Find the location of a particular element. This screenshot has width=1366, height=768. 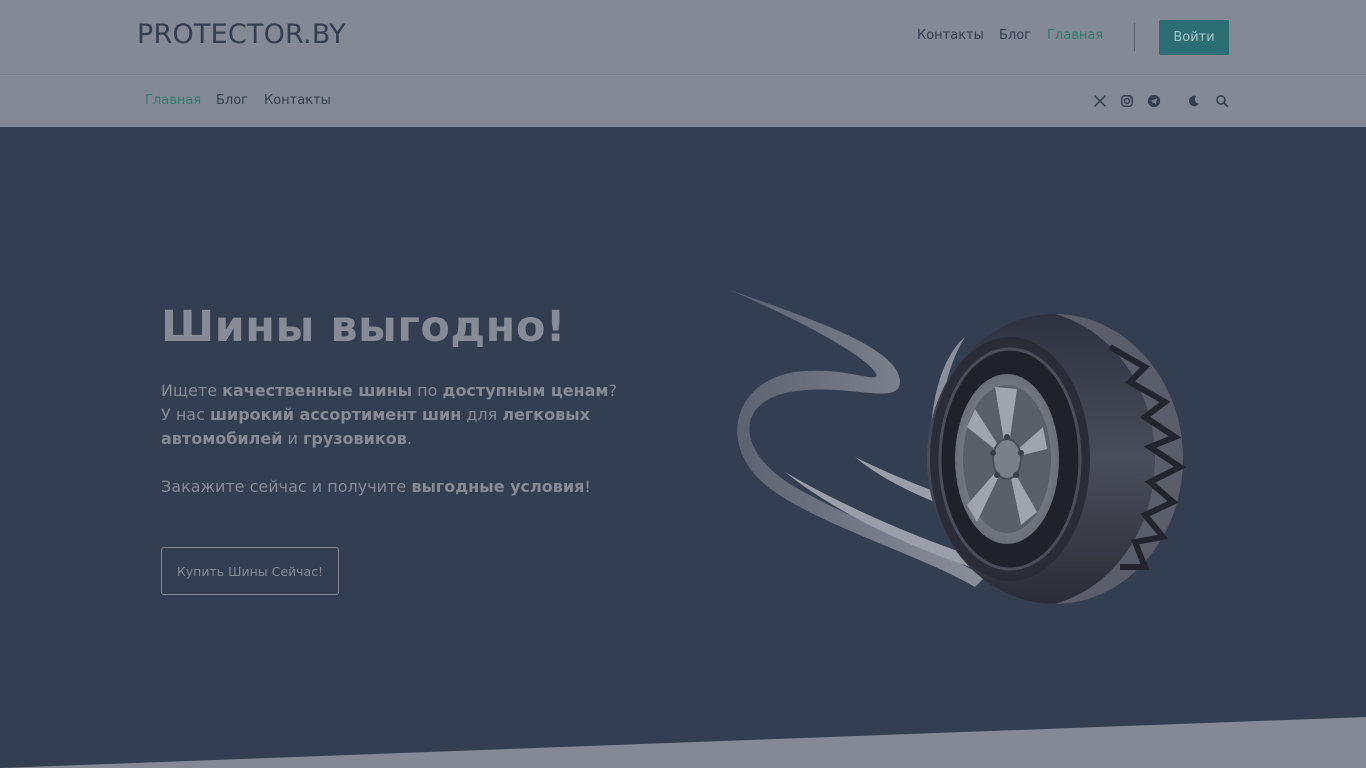

subnav-blog: Блог is located at coordinates (232, 100).